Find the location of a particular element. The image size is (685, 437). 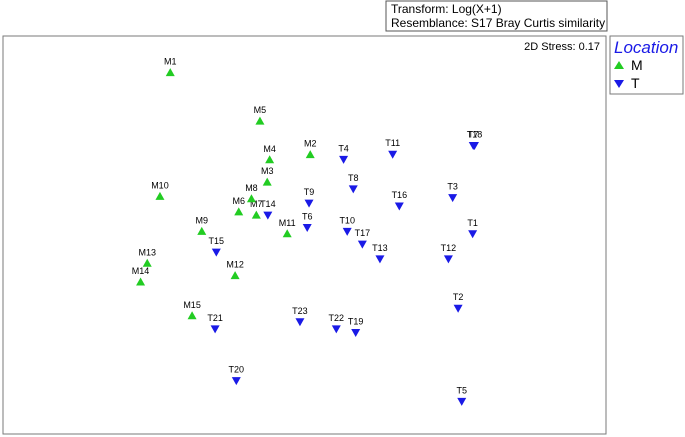

point-label-t15: T15 is located at coordinates (217, 241).